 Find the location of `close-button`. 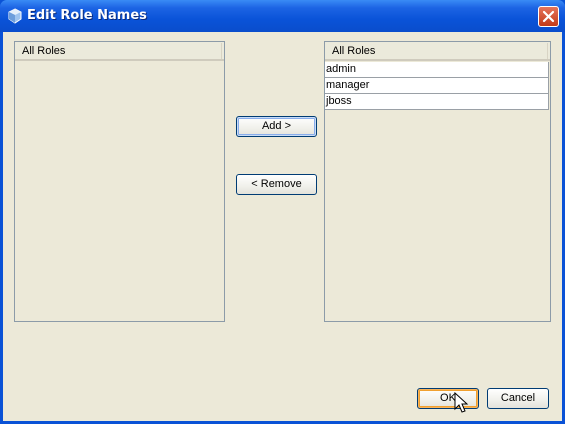

close-button is located at coordinates (548, 16).